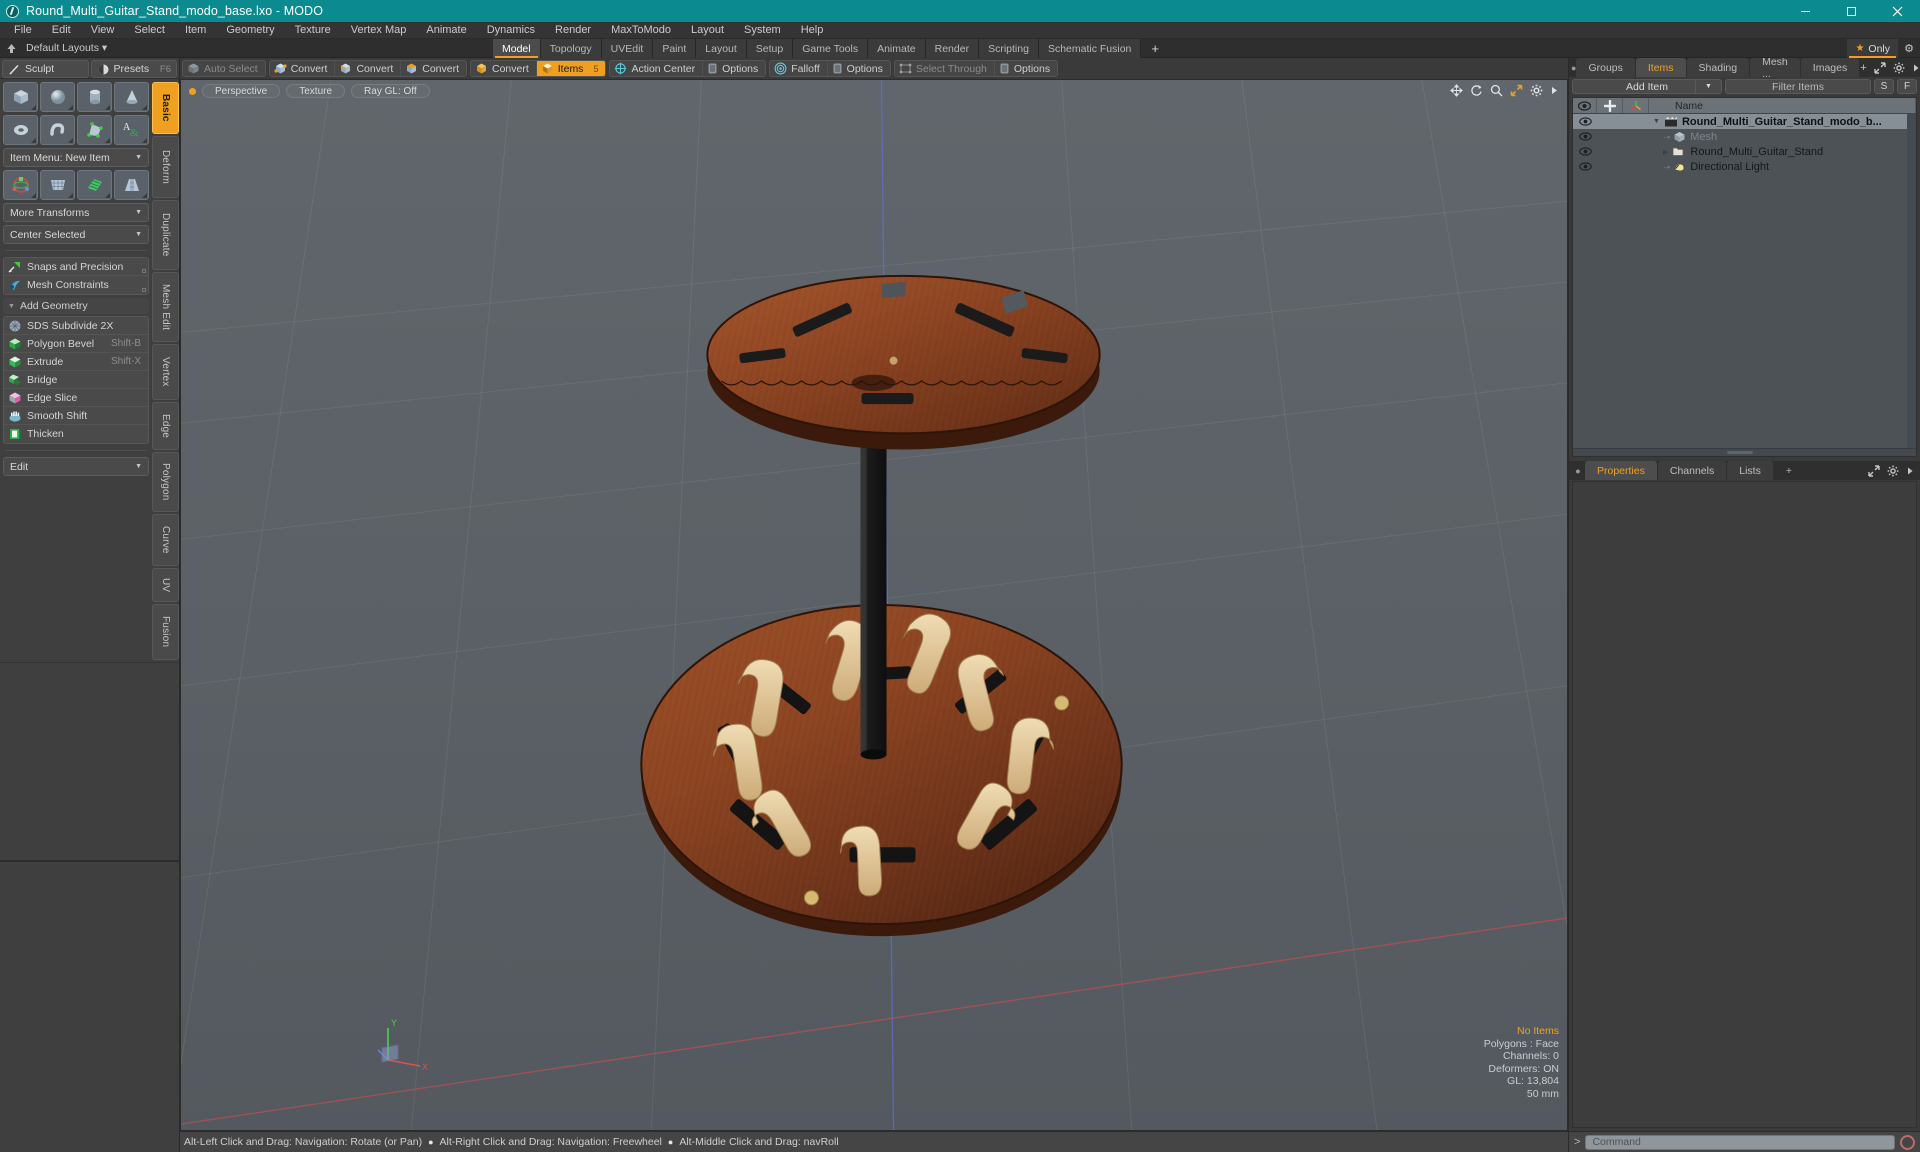  Describe the element at coordinates (76, 157) in the screenshot. I see `item-menu-dropdown: Item Menu: New Item ▼` at that location.